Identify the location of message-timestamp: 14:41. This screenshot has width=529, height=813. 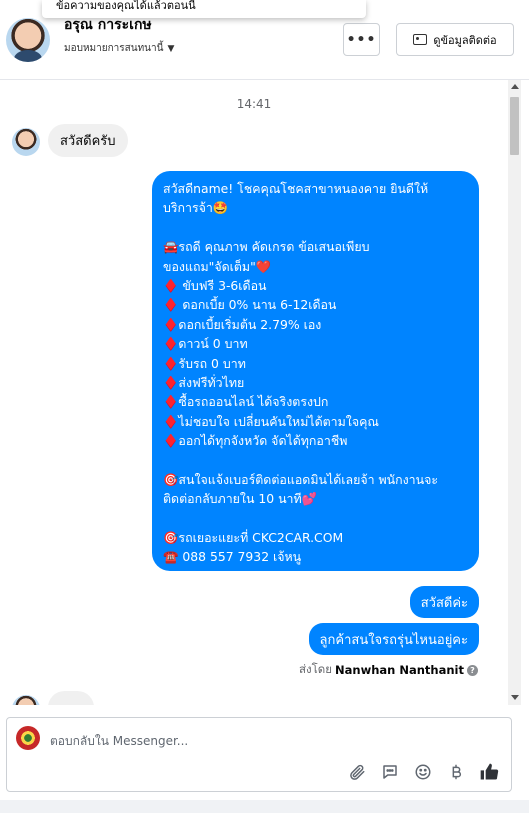
(254, 104).